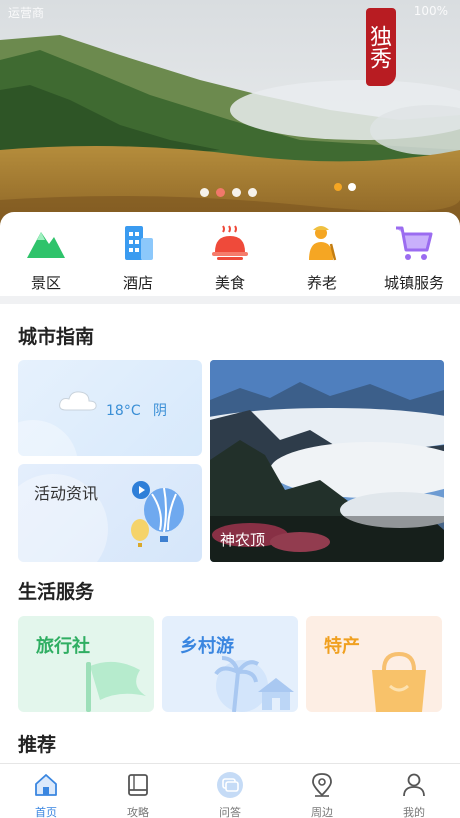 This screenshot has width=460, height=818. Describe the element at coordinates (413, 283) in the screenshot. I see `category-label: 城镇服务` at that location.